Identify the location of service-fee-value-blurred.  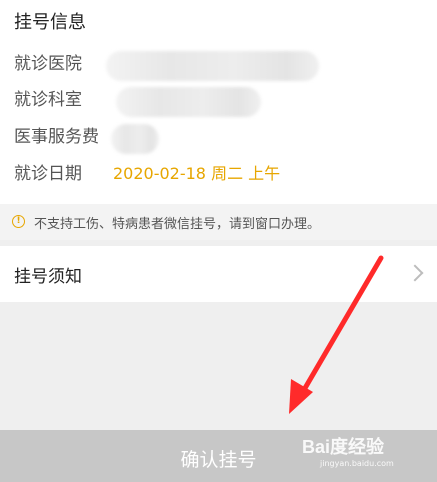
(135, 139).